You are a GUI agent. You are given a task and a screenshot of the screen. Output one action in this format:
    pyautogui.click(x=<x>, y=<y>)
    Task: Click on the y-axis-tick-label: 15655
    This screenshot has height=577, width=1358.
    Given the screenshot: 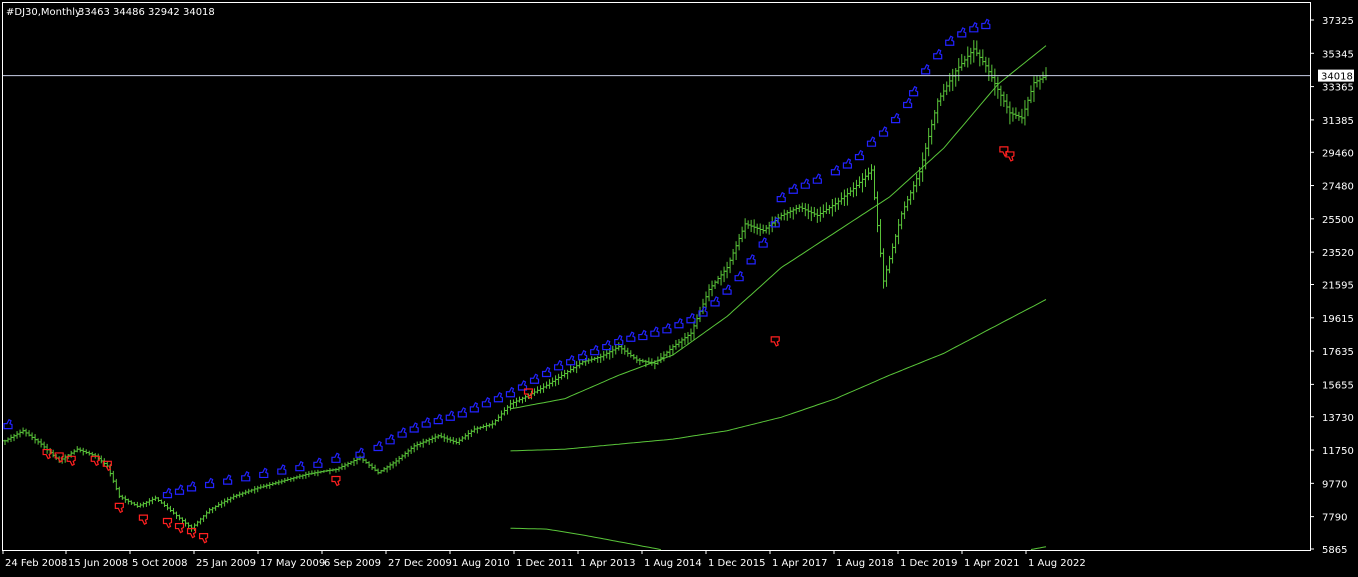 What is the action you would take?
    pyautogui.click(x=1338, y=385)
    